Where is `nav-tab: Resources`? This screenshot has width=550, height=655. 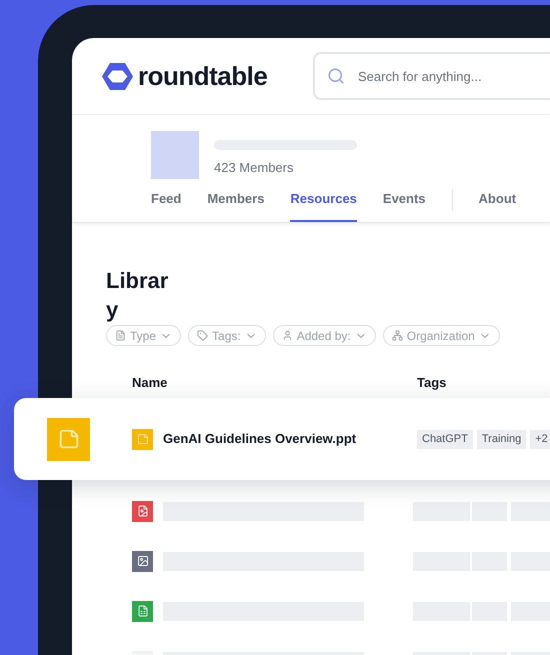
nav-tab: Resources is located at coordinates (323, 205).